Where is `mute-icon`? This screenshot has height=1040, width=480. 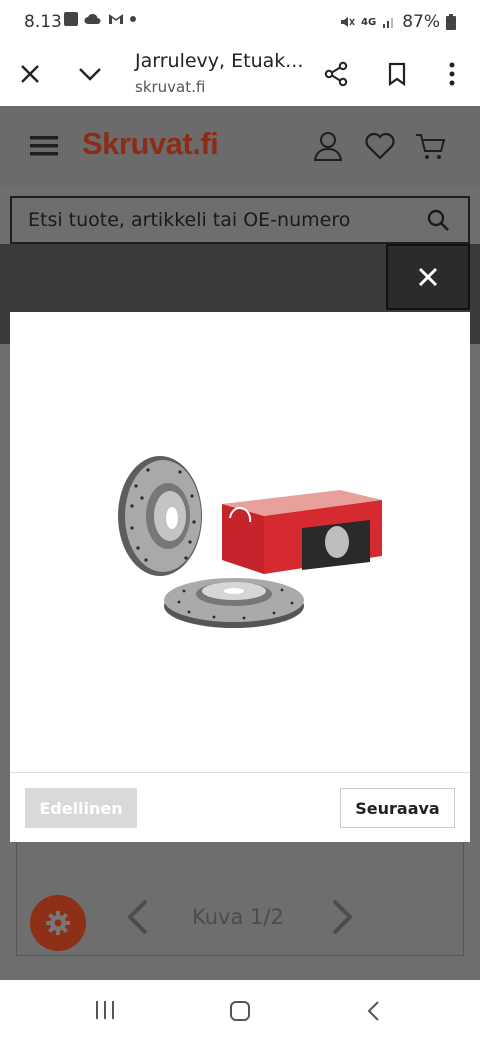 mute-icon is located at coordinates (348, 22).